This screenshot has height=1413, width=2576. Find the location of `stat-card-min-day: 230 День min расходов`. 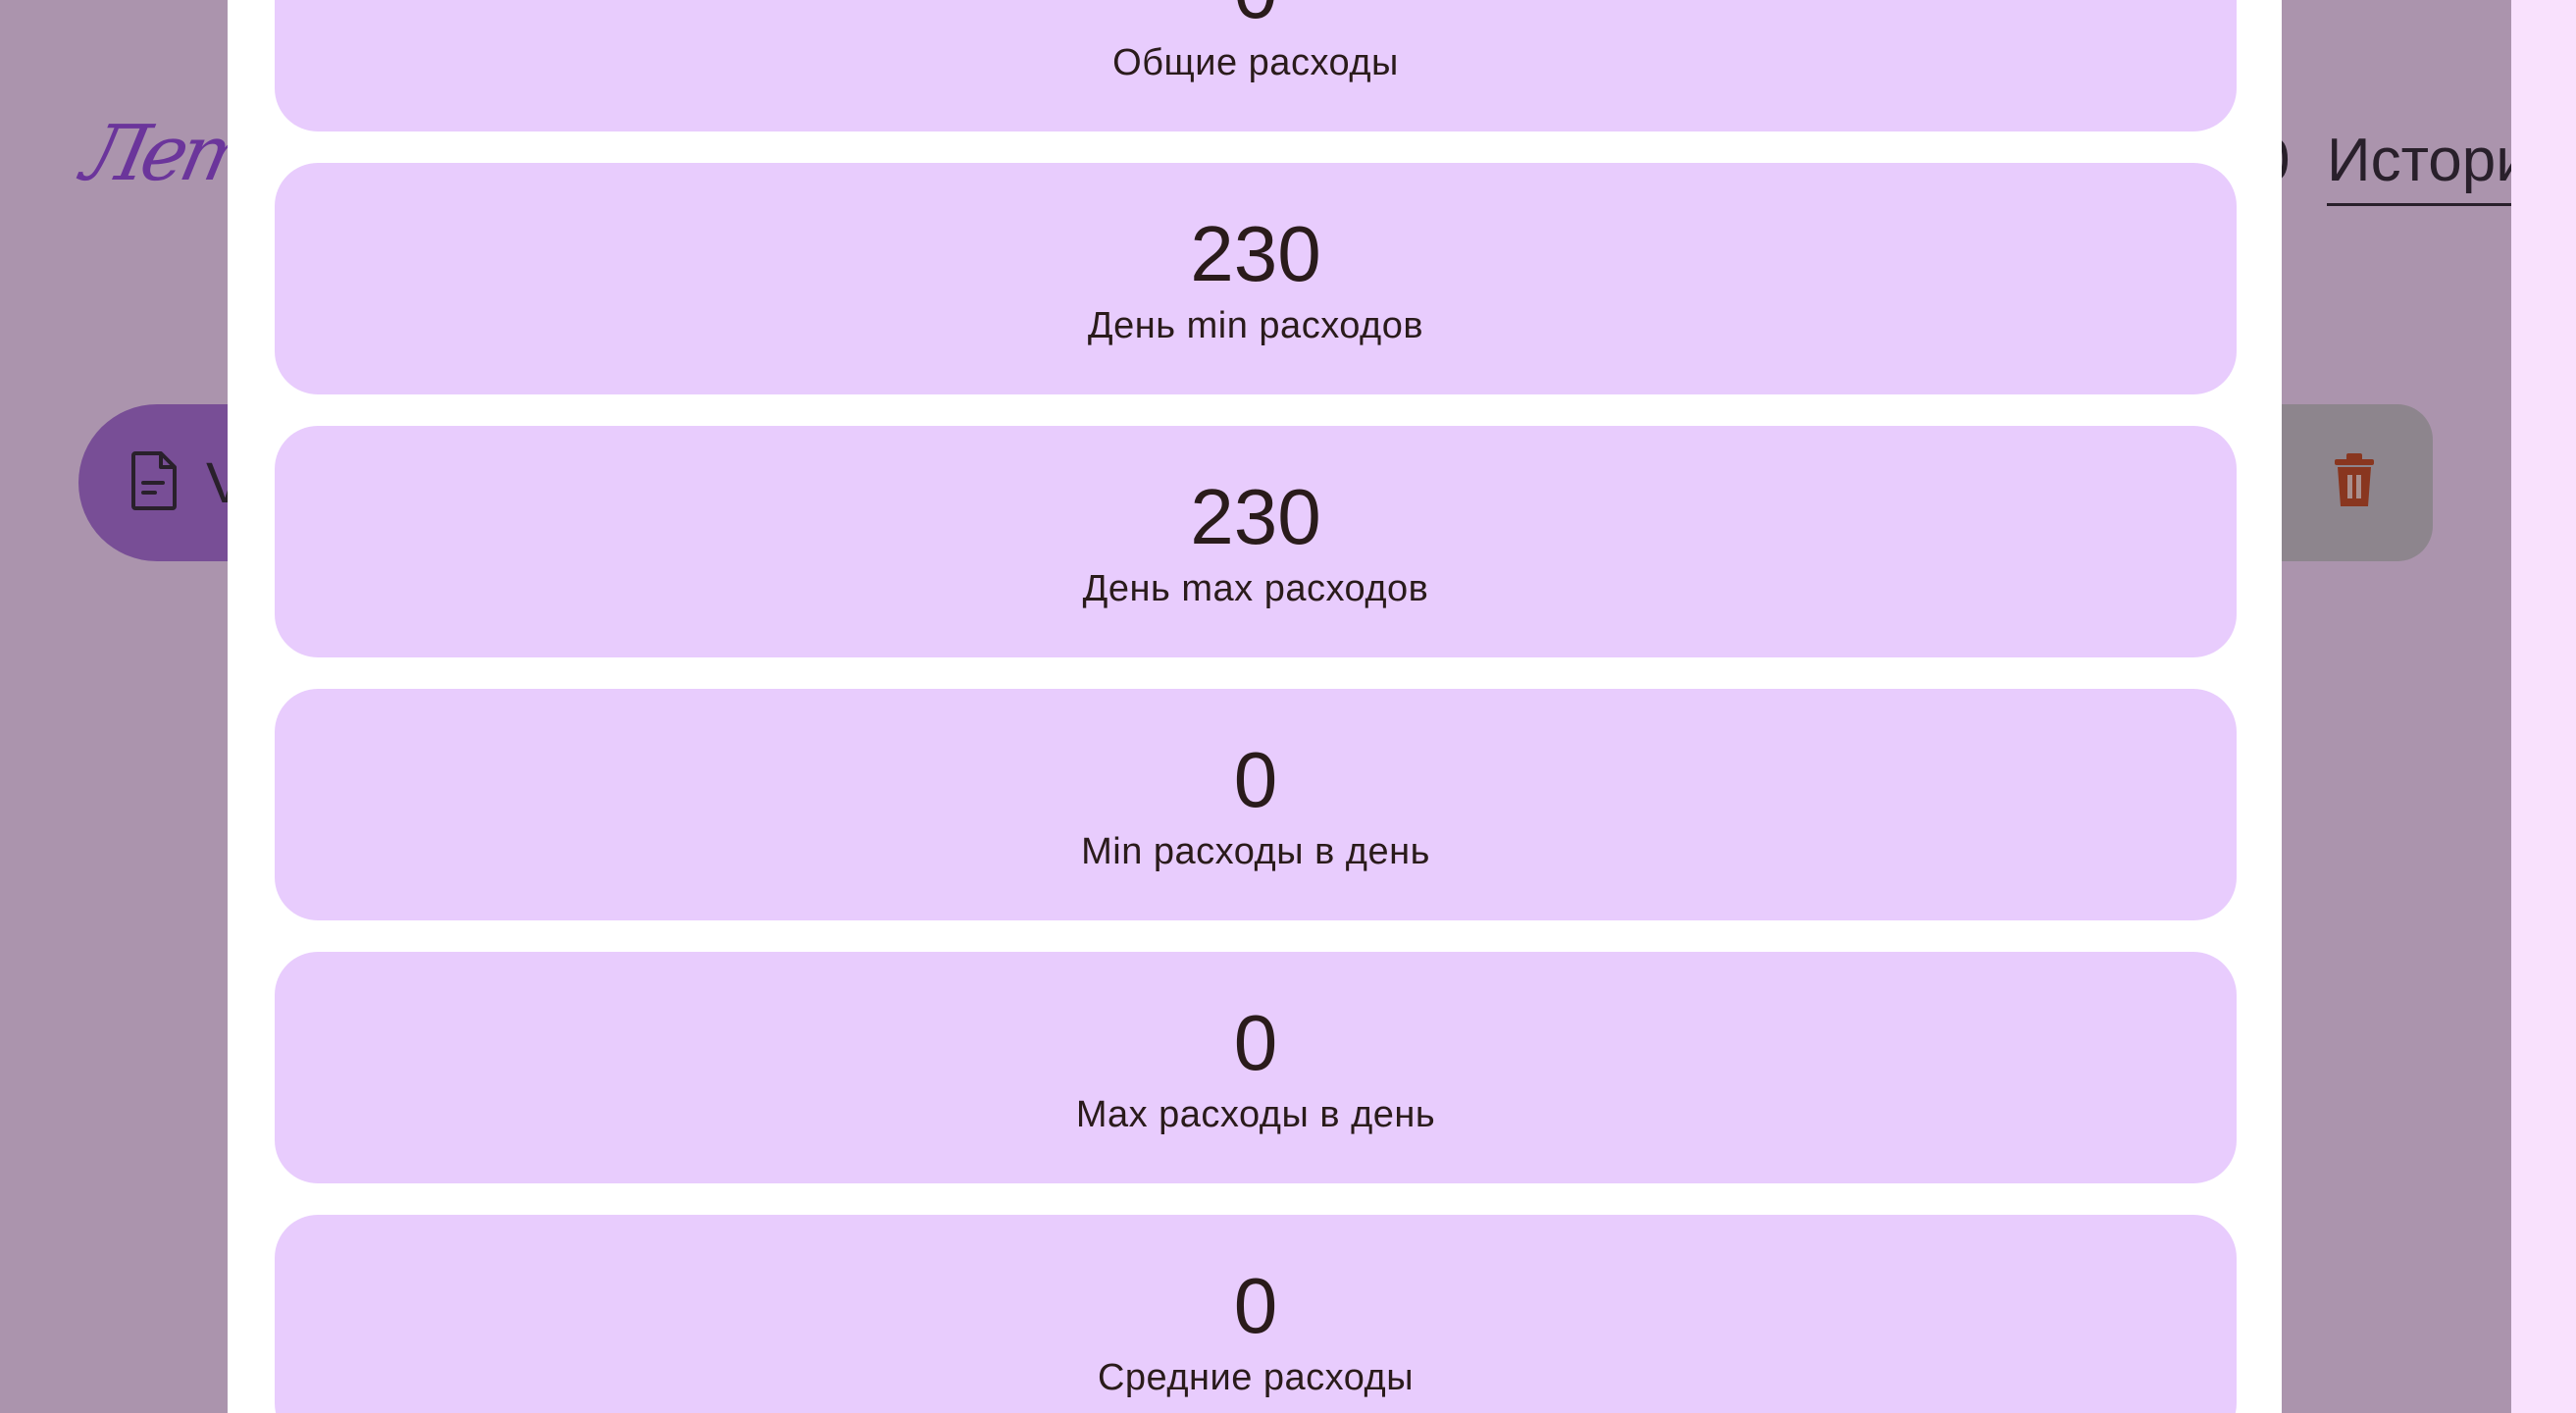

stat-card-min-day: 230 День min расходов is located at coordinates (1256, 278).